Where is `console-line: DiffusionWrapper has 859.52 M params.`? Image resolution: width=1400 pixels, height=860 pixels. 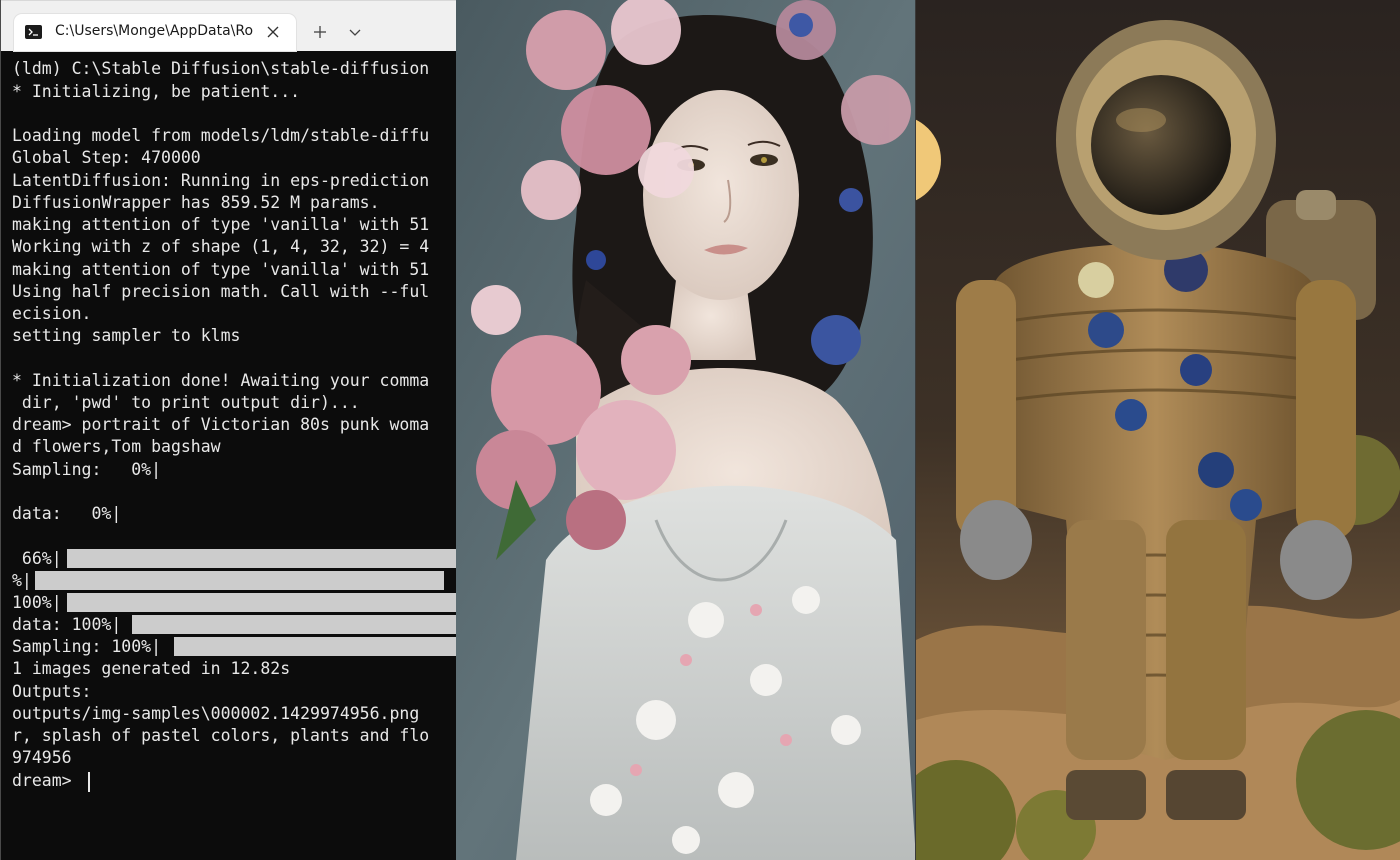 console-line: DiffusionWrapper has 859.52 M params. is located at coordinates (196, 202).